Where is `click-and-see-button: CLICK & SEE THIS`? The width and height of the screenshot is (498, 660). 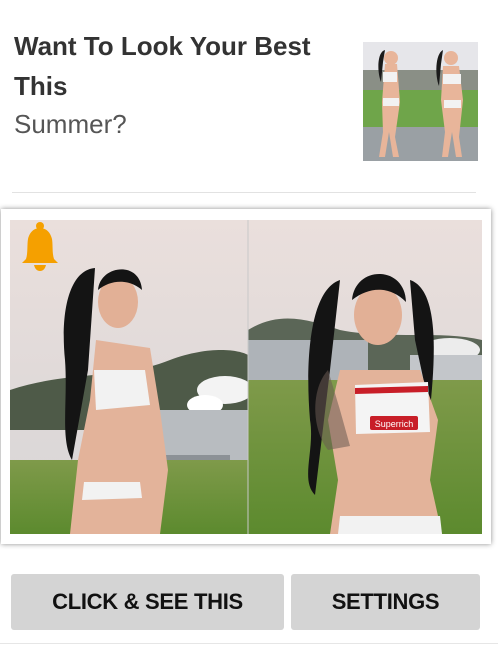 click-and-see-button: CLICK & SEE THIS is located at coordinates (147, 602).